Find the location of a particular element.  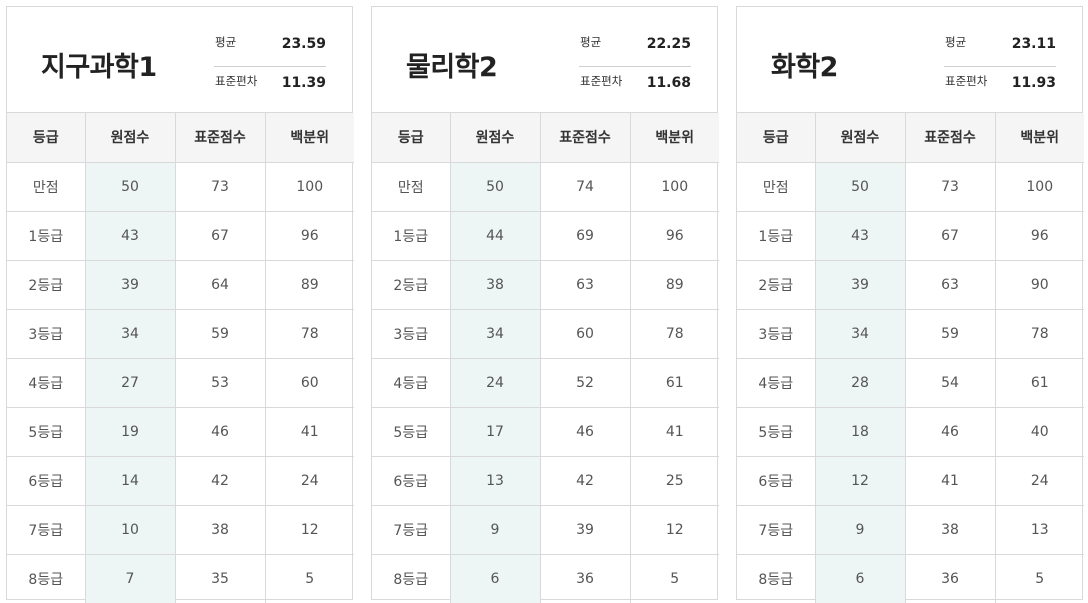

table-row: 7등급 9 38 13 is located at coordinates (910, 530).